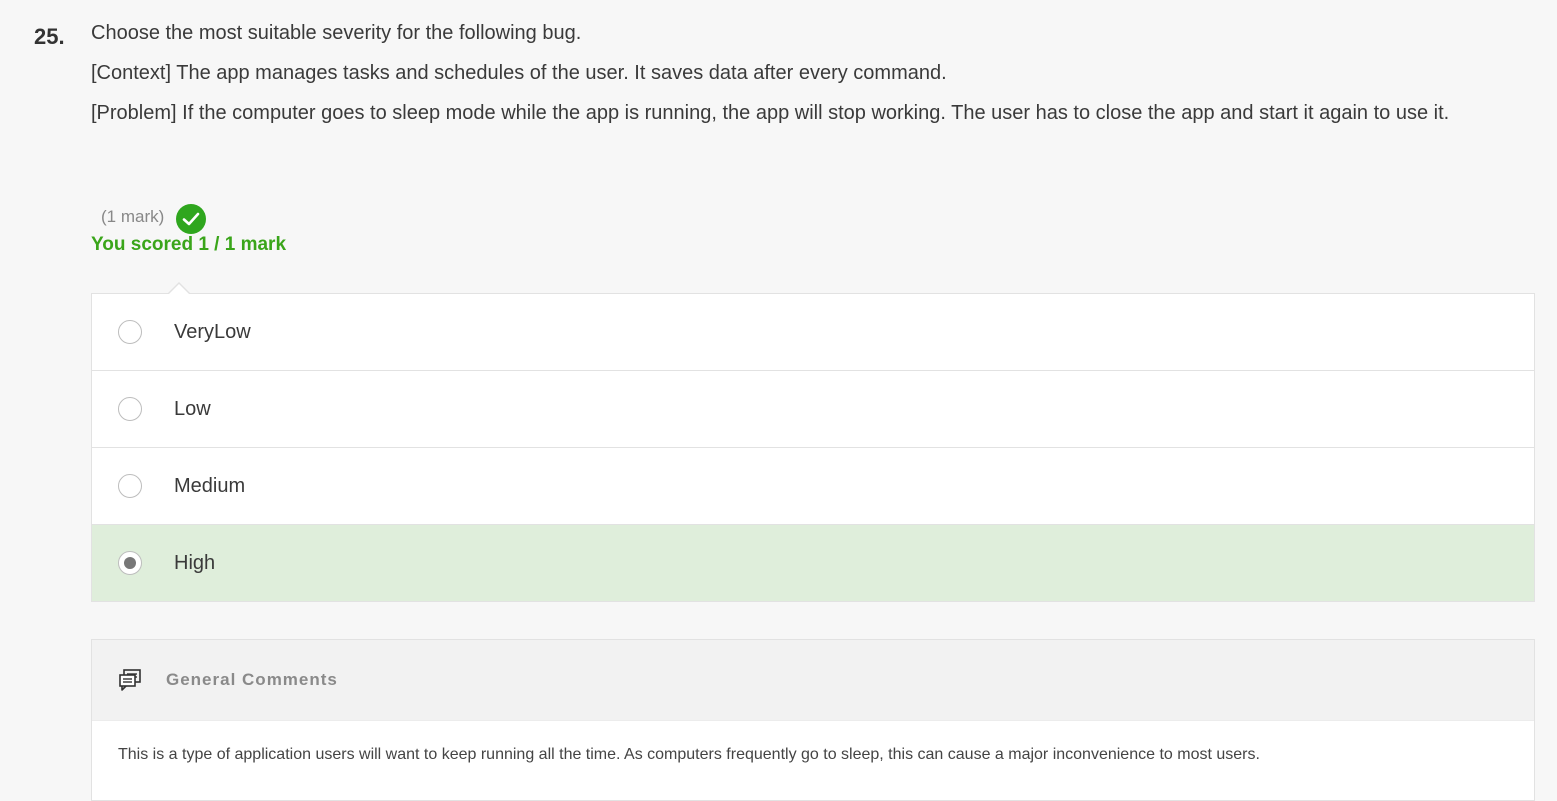 The image size is (1557, 801). I want to click on mark-row: (1 mark), so click(154, 217).